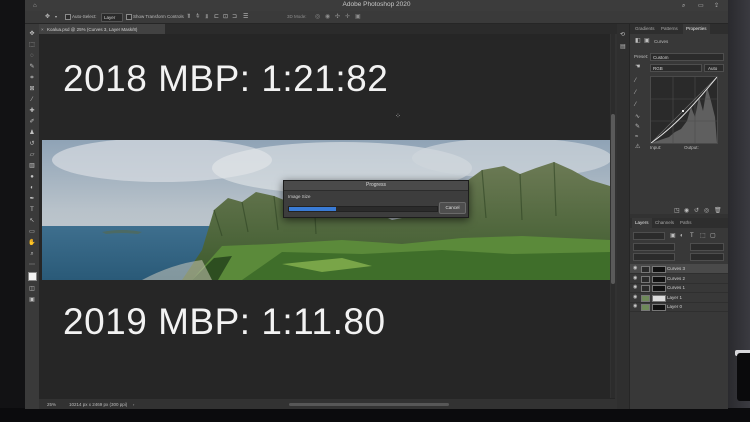  What do you see at coordinates (679, 298) in the screenshot?
I see `layer-row: ◉ Layer 1` at bounding box center [679, 298].